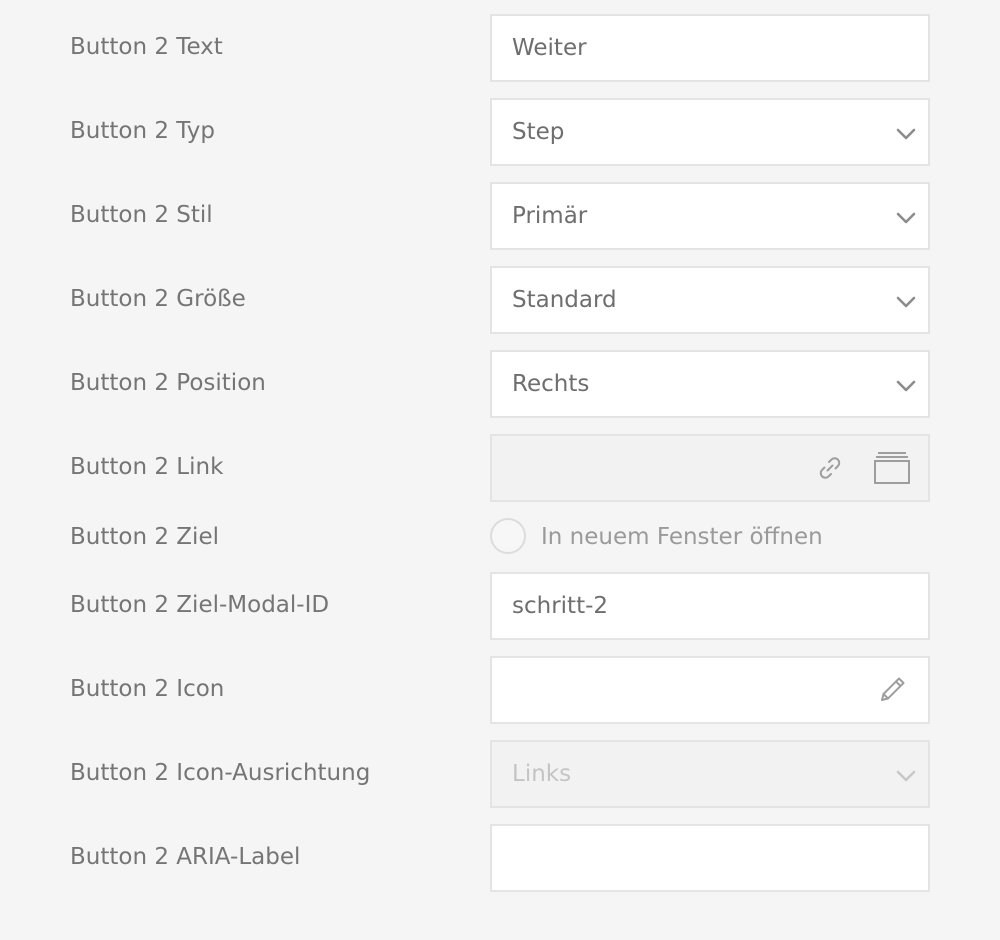  Describe the element at coordinates (710, 606) in the screenshot. I see `button-modal-id-input` at that location.